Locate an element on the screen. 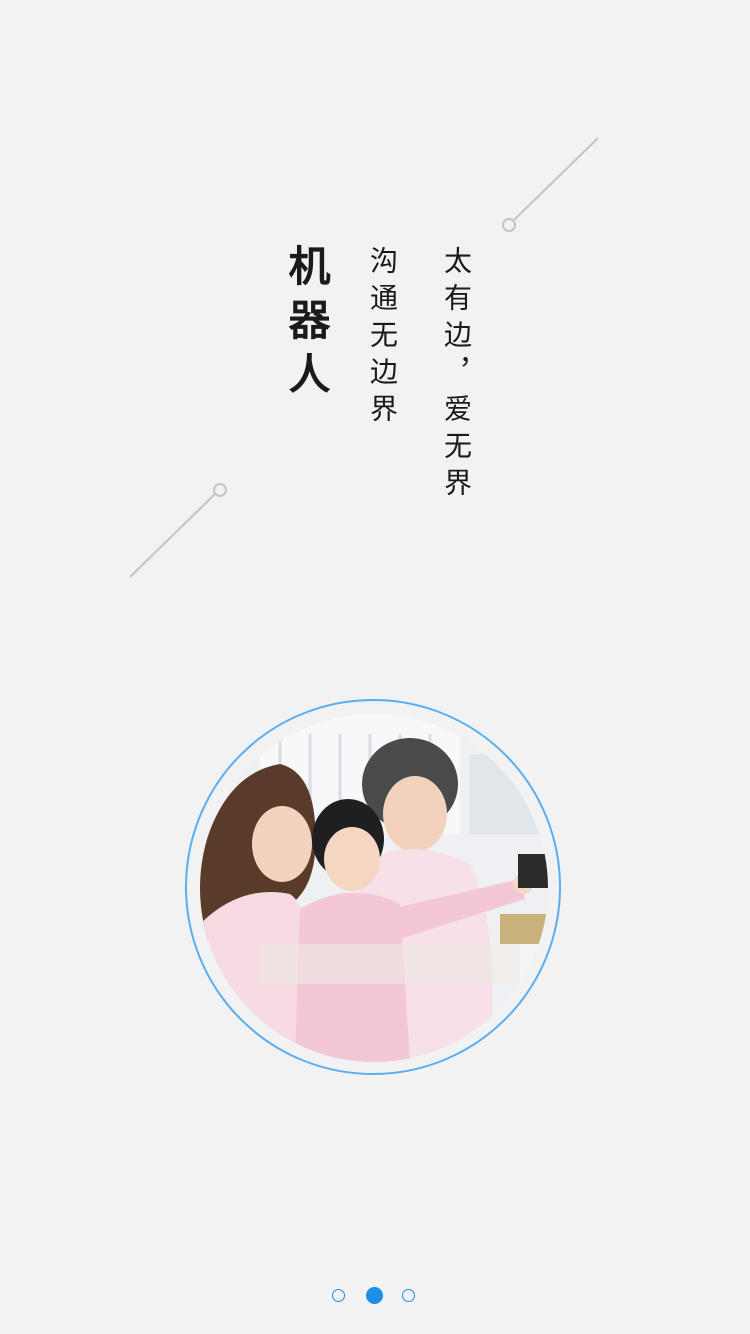 This screenshot has height=1334, width=750. slogan-line-right: 太有边，爱无界 is located at coordinates (456, 375).